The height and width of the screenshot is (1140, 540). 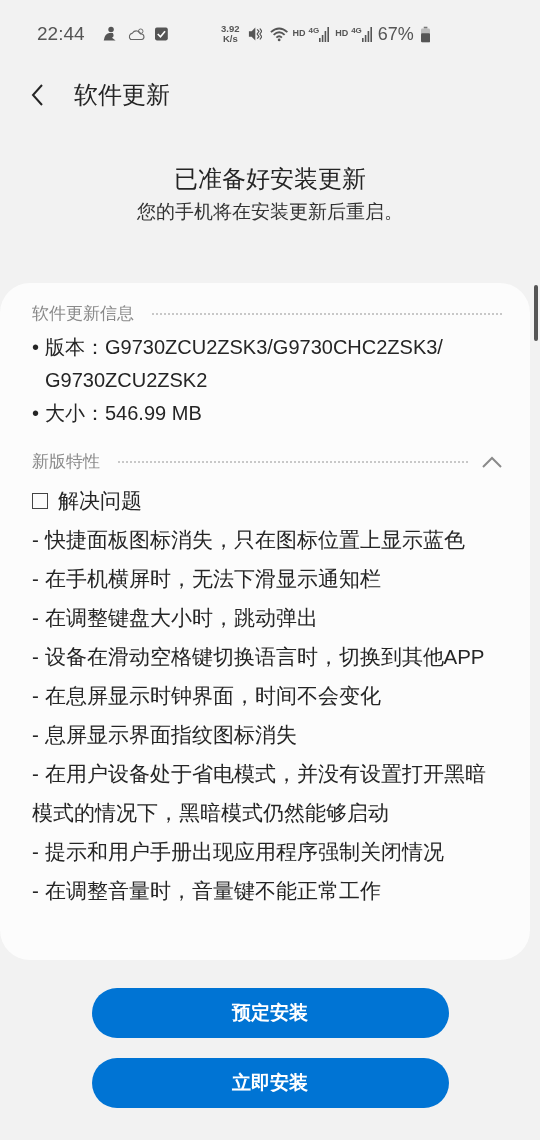 I want to click on fix-item: - 在调整音量时，音量键不能正常工作, so click(x=207, y=891).